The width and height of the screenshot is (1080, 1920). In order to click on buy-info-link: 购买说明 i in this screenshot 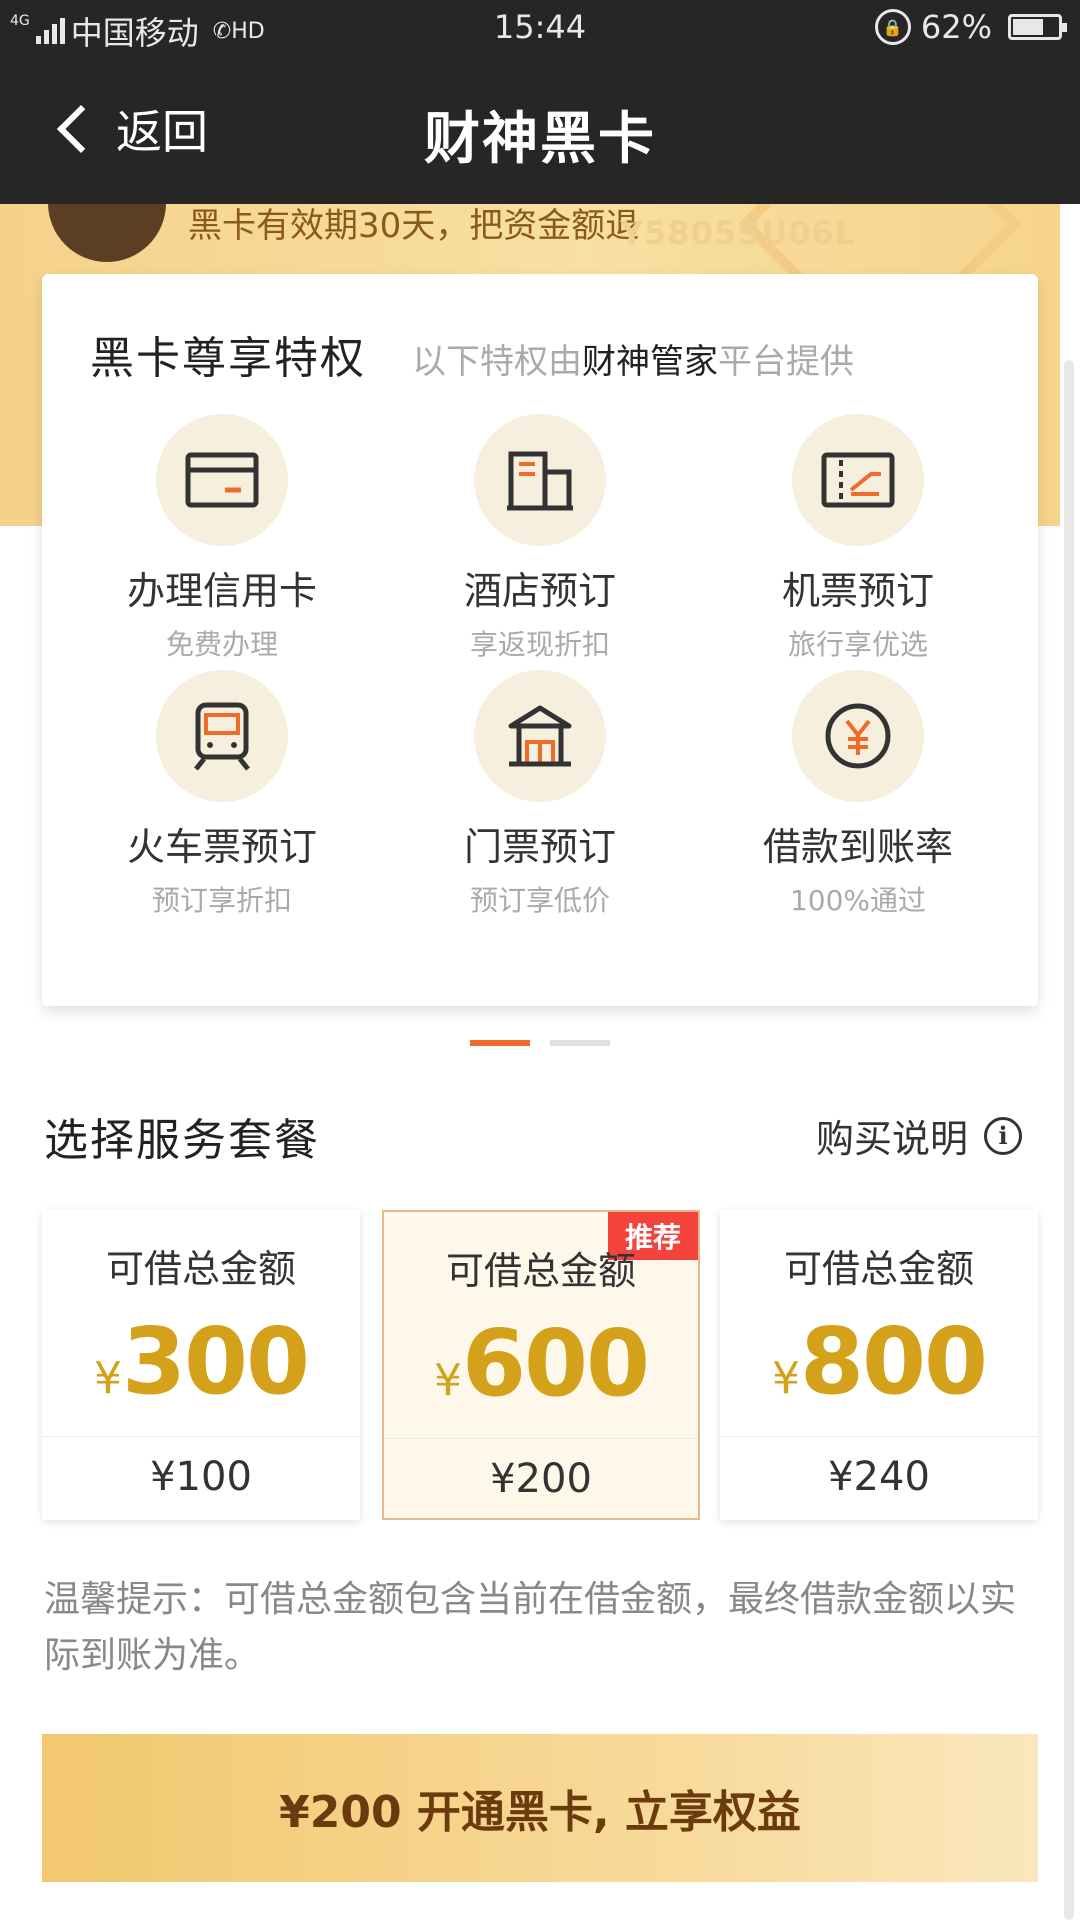, I will do `click(919, 1135)`.